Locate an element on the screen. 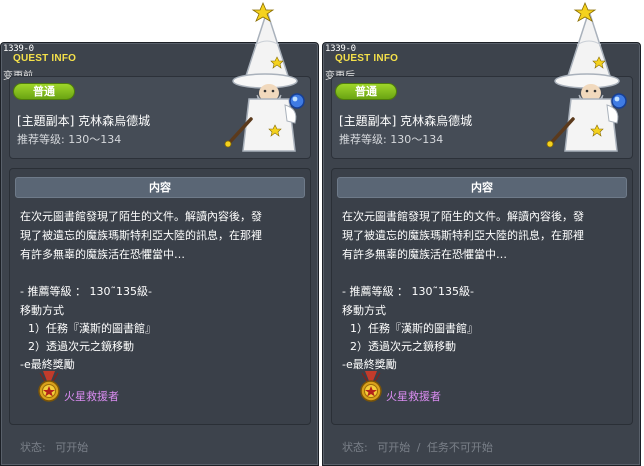 This screenshot has height=466, width=644. quest-status: 状态: 可开始 / 任务不可开始 is located at coordinates (417, 447).